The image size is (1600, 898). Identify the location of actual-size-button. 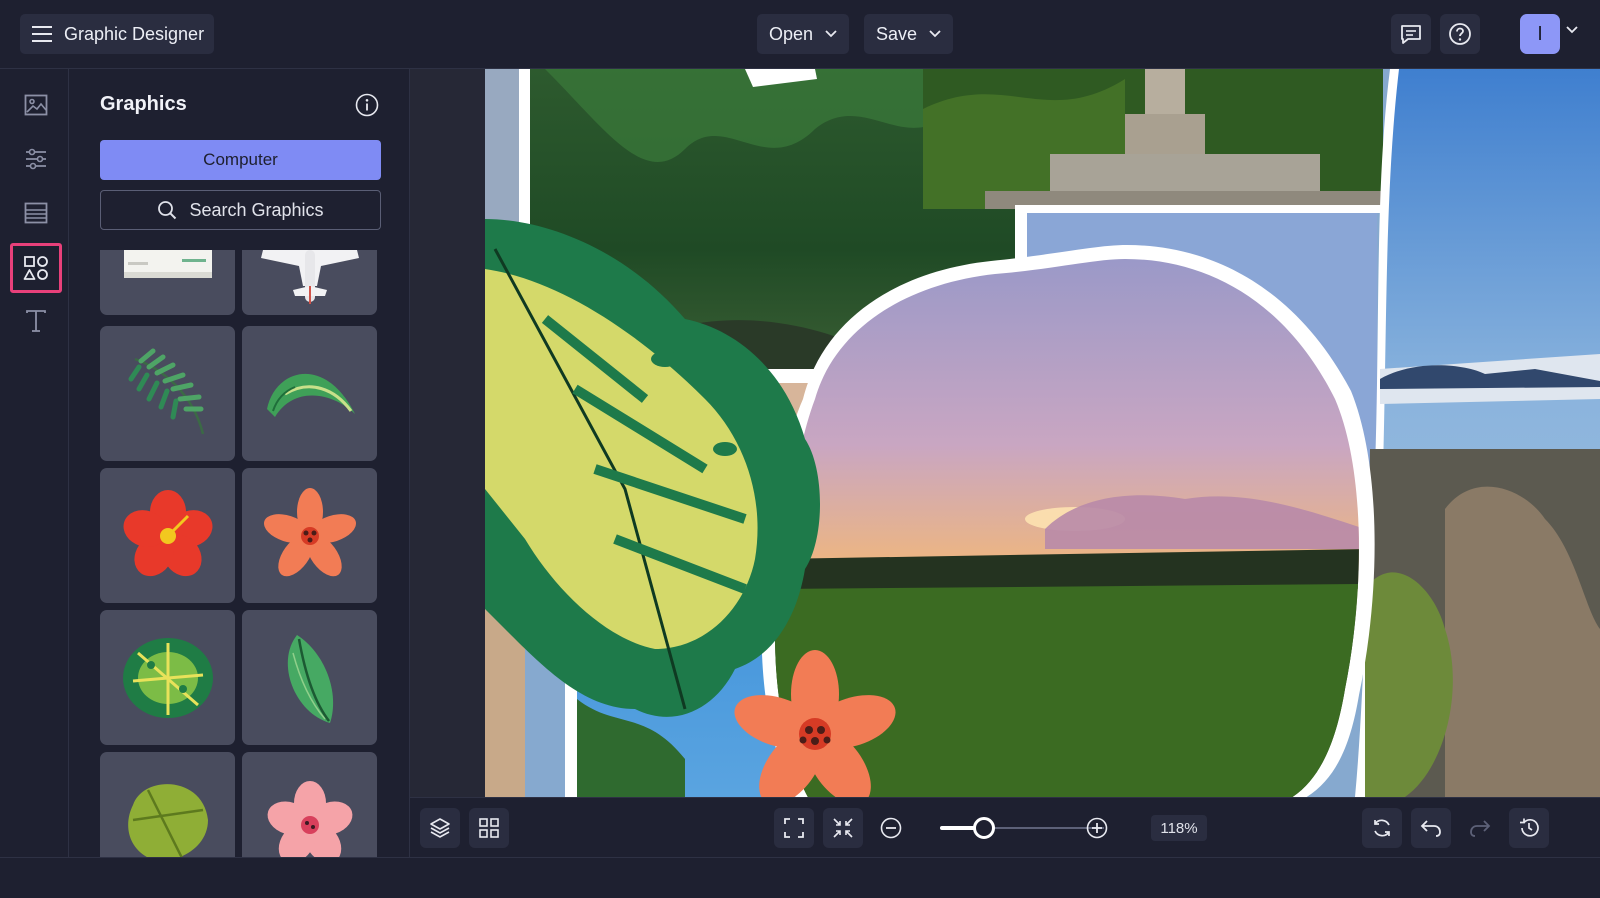
(843, 828).